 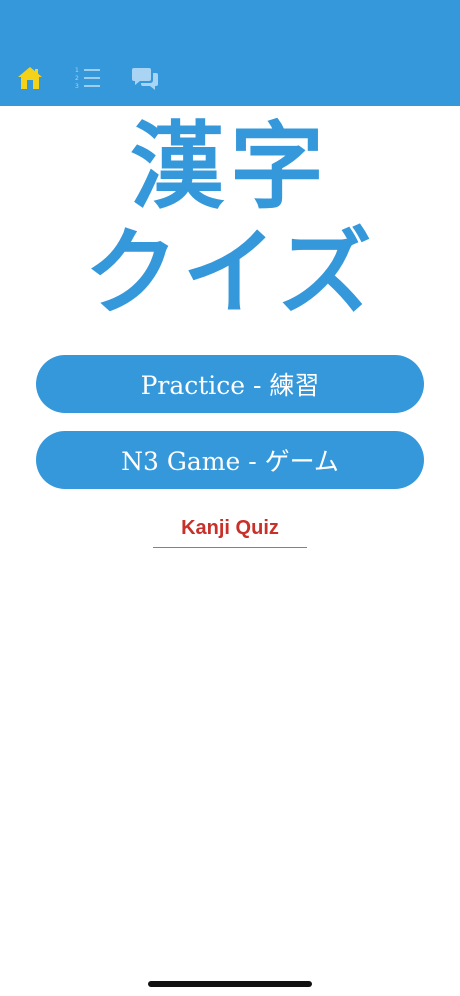 I want to click on page-title-kana: クイズ, so click(x=230, y=273).